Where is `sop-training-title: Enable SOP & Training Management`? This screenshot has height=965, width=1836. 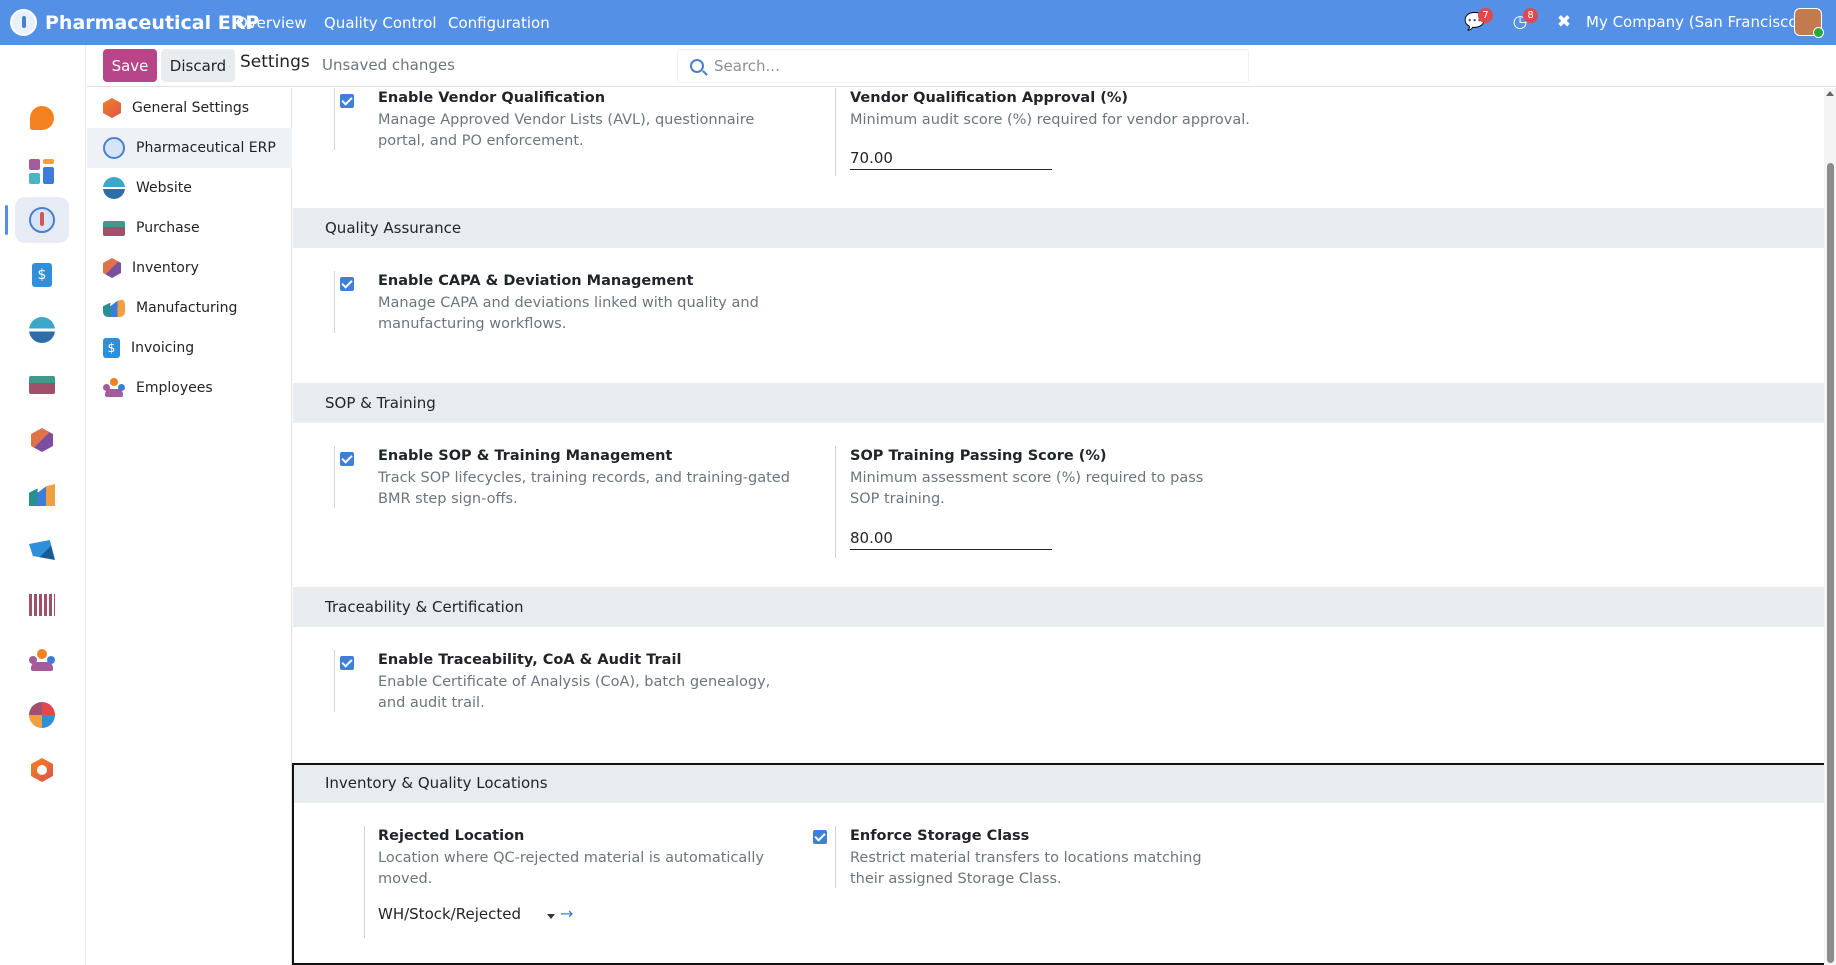 sop-training-title: Enable SOP & Training Management is located at coordinates (525, 456).